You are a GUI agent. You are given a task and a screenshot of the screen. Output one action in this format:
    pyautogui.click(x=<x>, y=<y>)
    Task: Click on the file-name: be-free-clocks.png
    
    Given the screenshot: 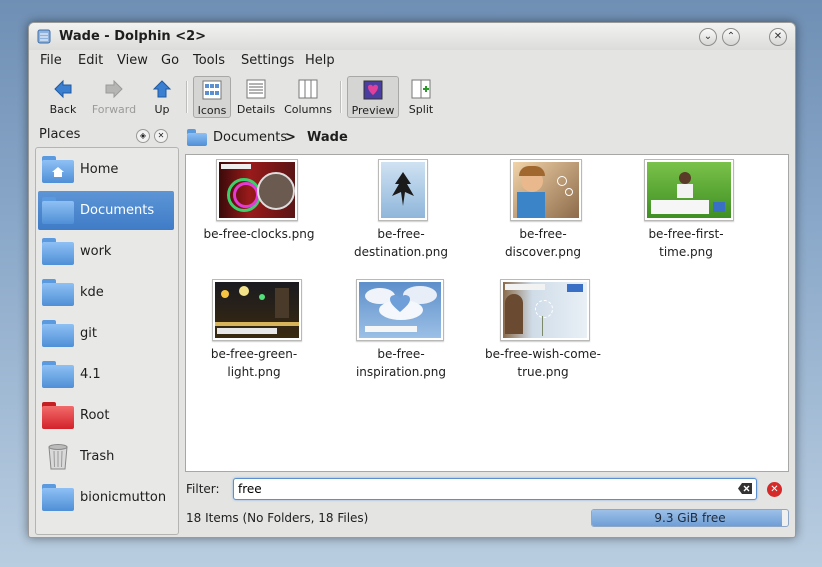 What is the action you would take?
    pyautogui.click(x=259, y=234)
    